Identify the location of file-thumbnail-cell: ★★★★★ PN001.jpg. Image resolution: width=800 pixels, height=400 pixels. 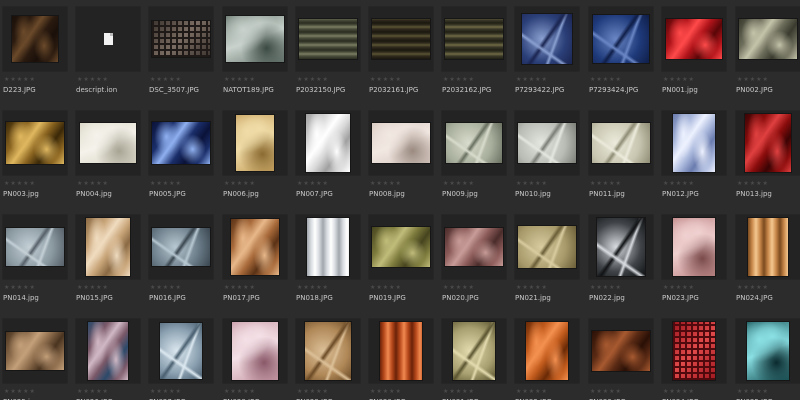
(694, 56).